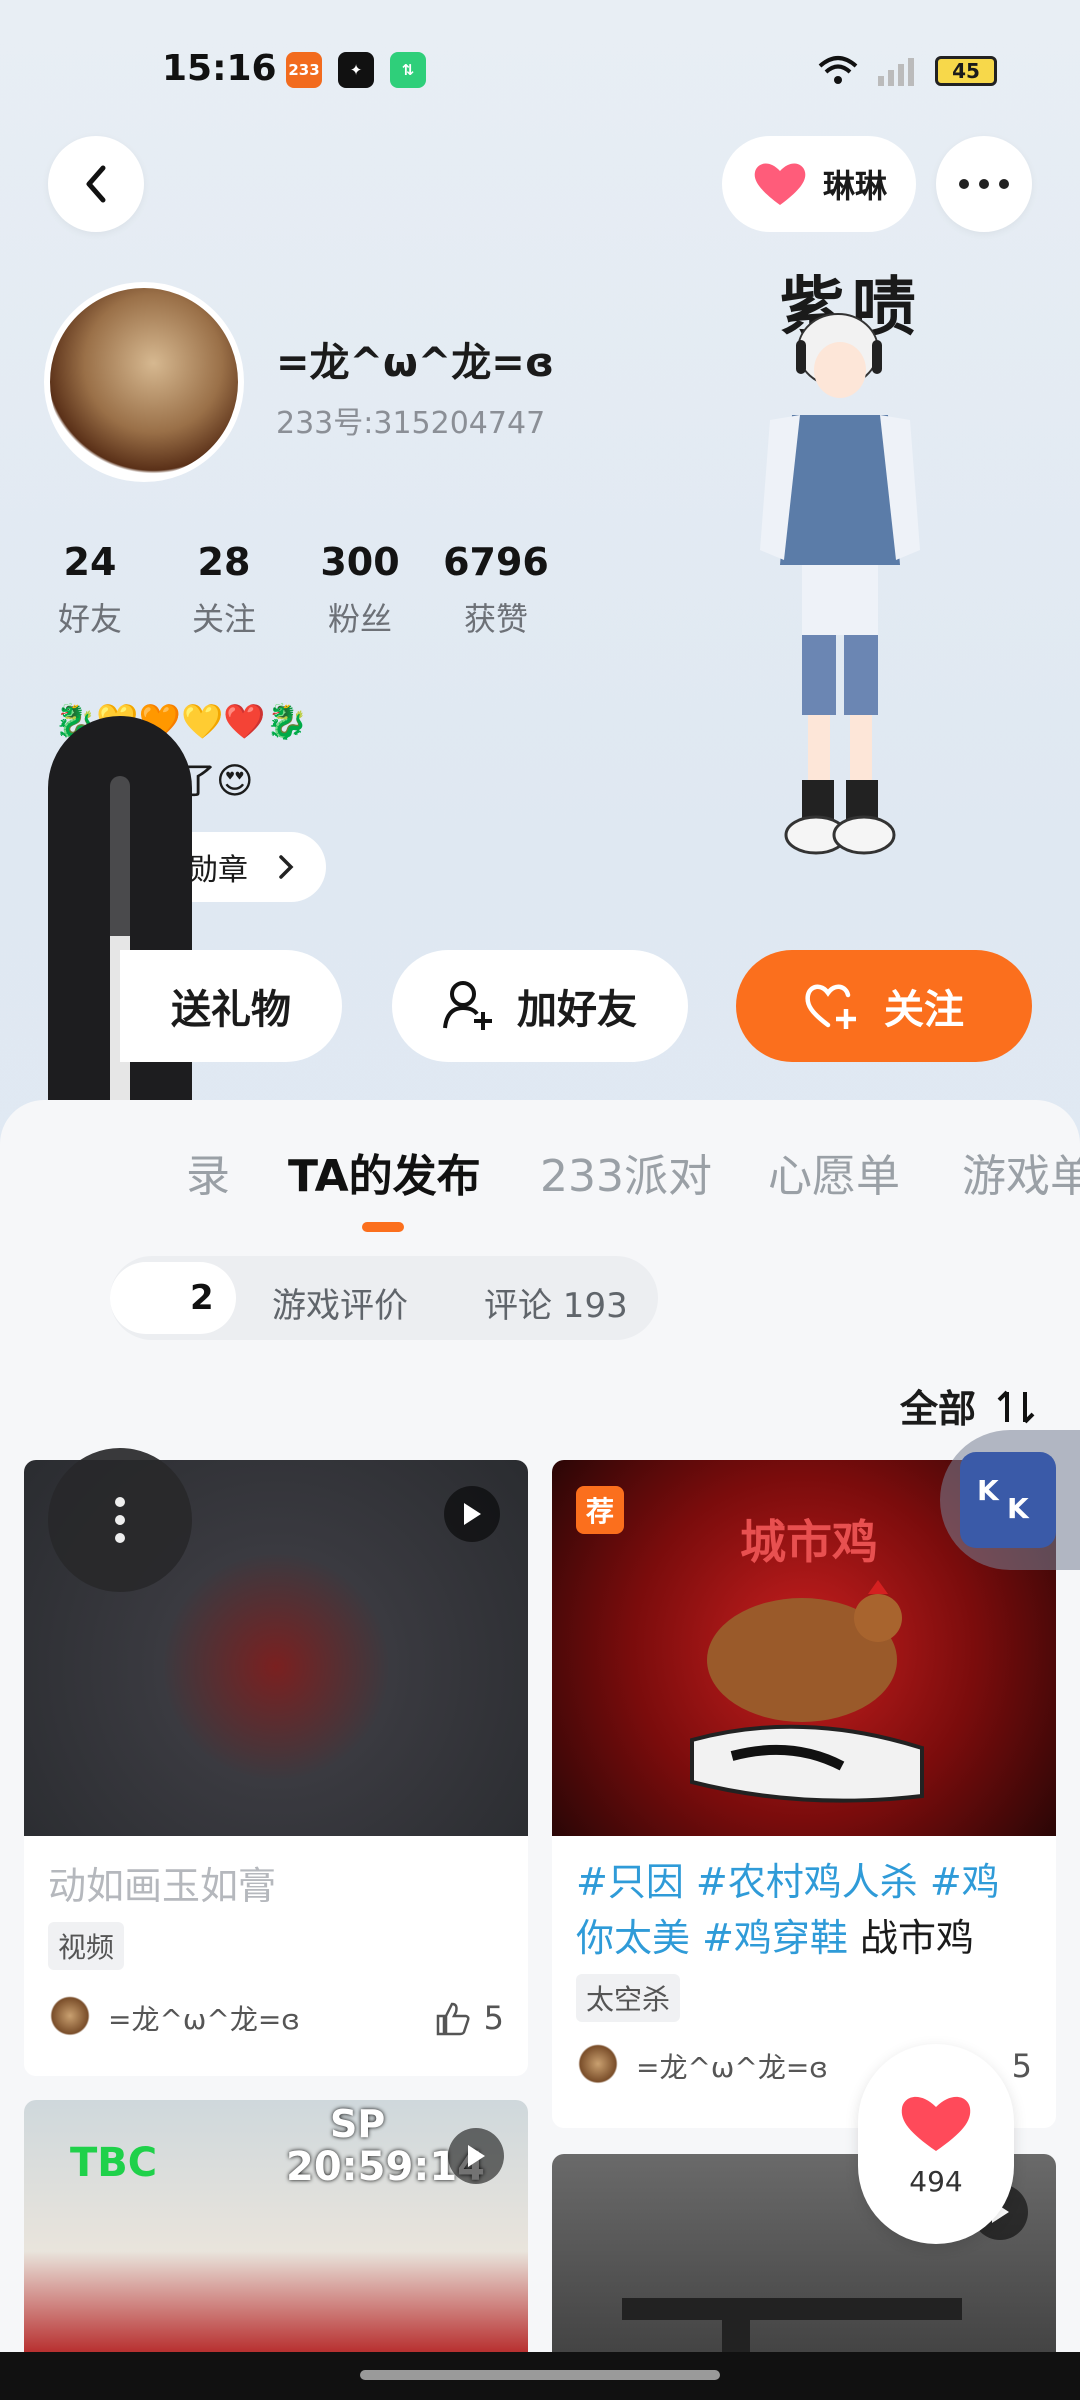 This screenshot has width=1080, height=2400. What do you see at coordinates (224, 562) in the screenshot?
I see `stat-number: 28` at bounding box center [224, 562].